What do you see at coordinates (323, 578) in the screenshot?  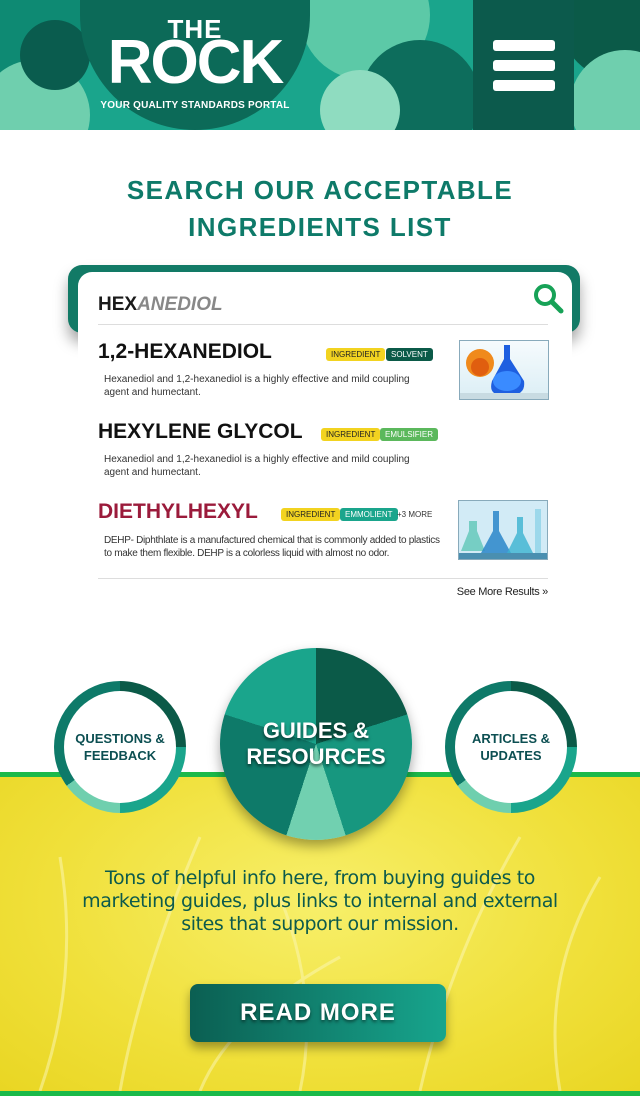 I see `results-footer-divider` at bounding box center [323, 578].